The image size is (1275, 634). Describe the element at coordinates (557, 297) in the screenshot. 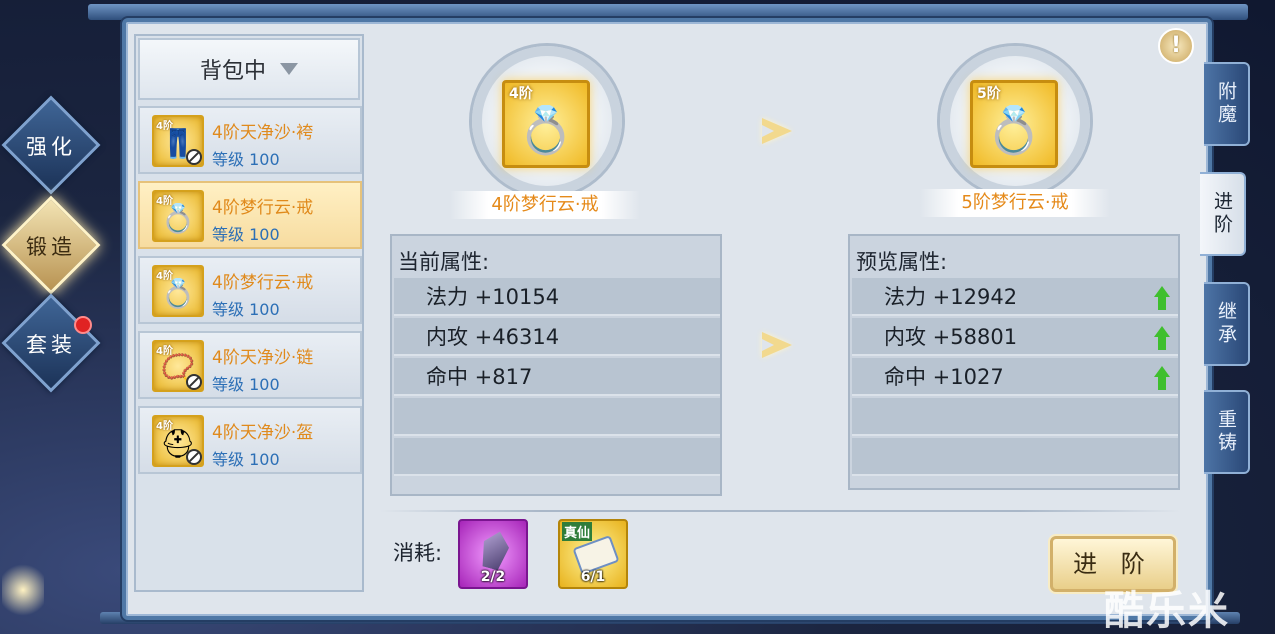

I see `stat-row: 法力 +10154` at that location.